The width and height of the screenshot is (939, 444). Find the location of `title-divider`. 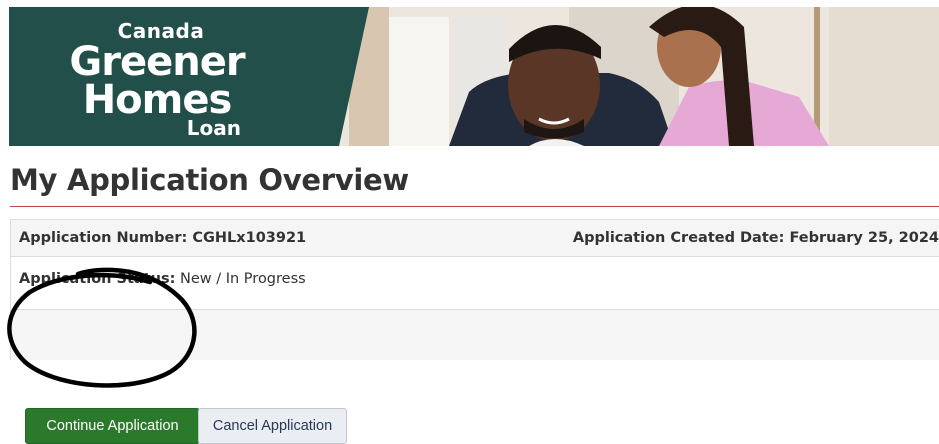

title-divider is located at coordinates (474, 206).